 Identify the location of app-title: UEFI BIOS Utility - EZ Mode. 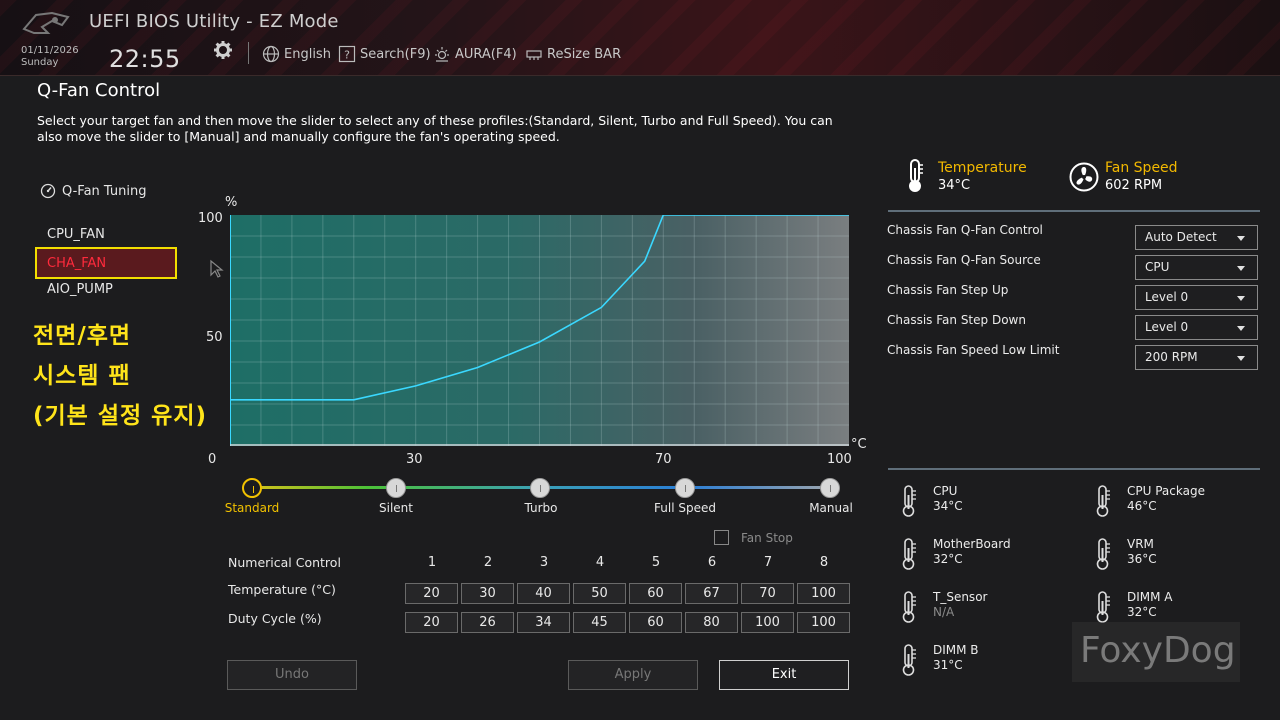
(214, 21).